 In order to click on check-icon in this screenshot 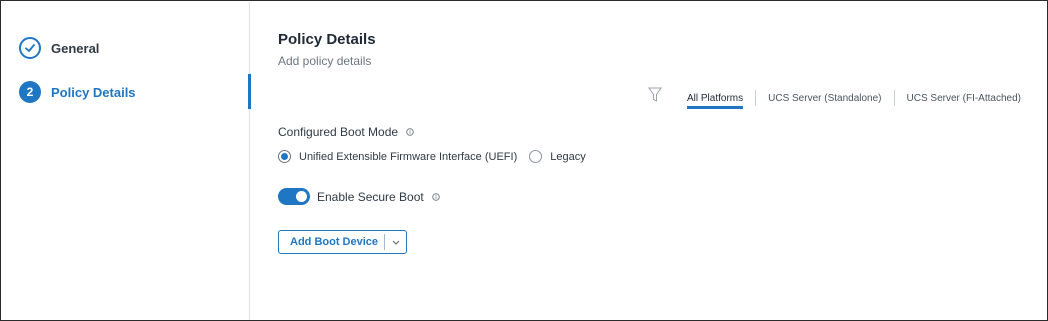, I will do `click(30, 48)`.